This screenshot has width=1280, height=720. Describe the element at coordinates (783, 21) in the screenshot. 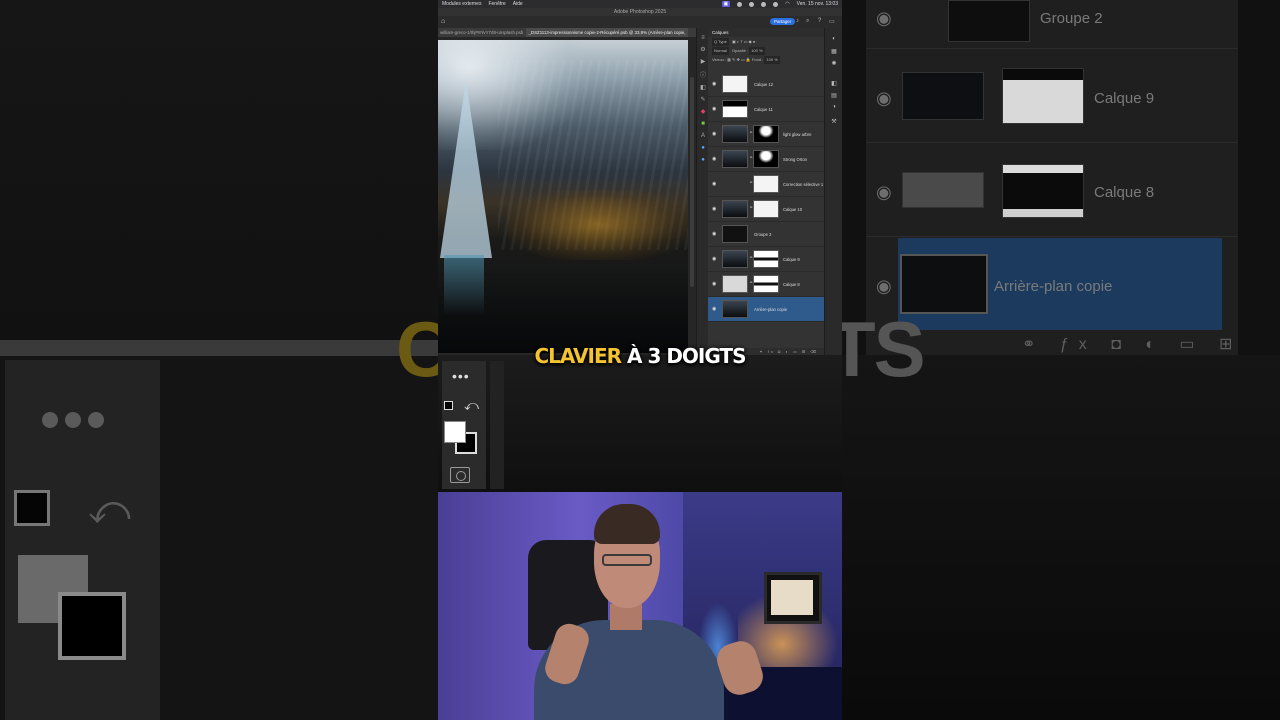

I see `share-button: Partager` at that location.